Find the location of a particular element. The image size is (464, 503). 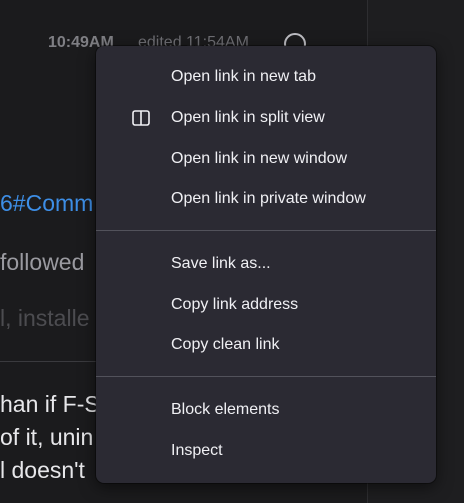

message-text-followed: followed is located at coordinates (42, 262).